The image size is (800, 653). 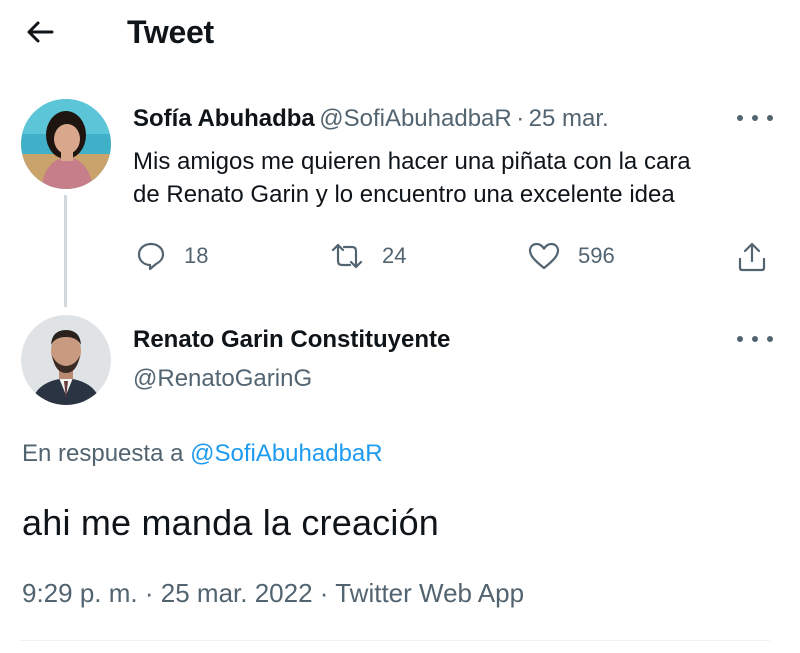 What do you see at coordinates (394, 255) in the screenshot?
I see `retweet-count: 24` at bounding box center [394, 255].